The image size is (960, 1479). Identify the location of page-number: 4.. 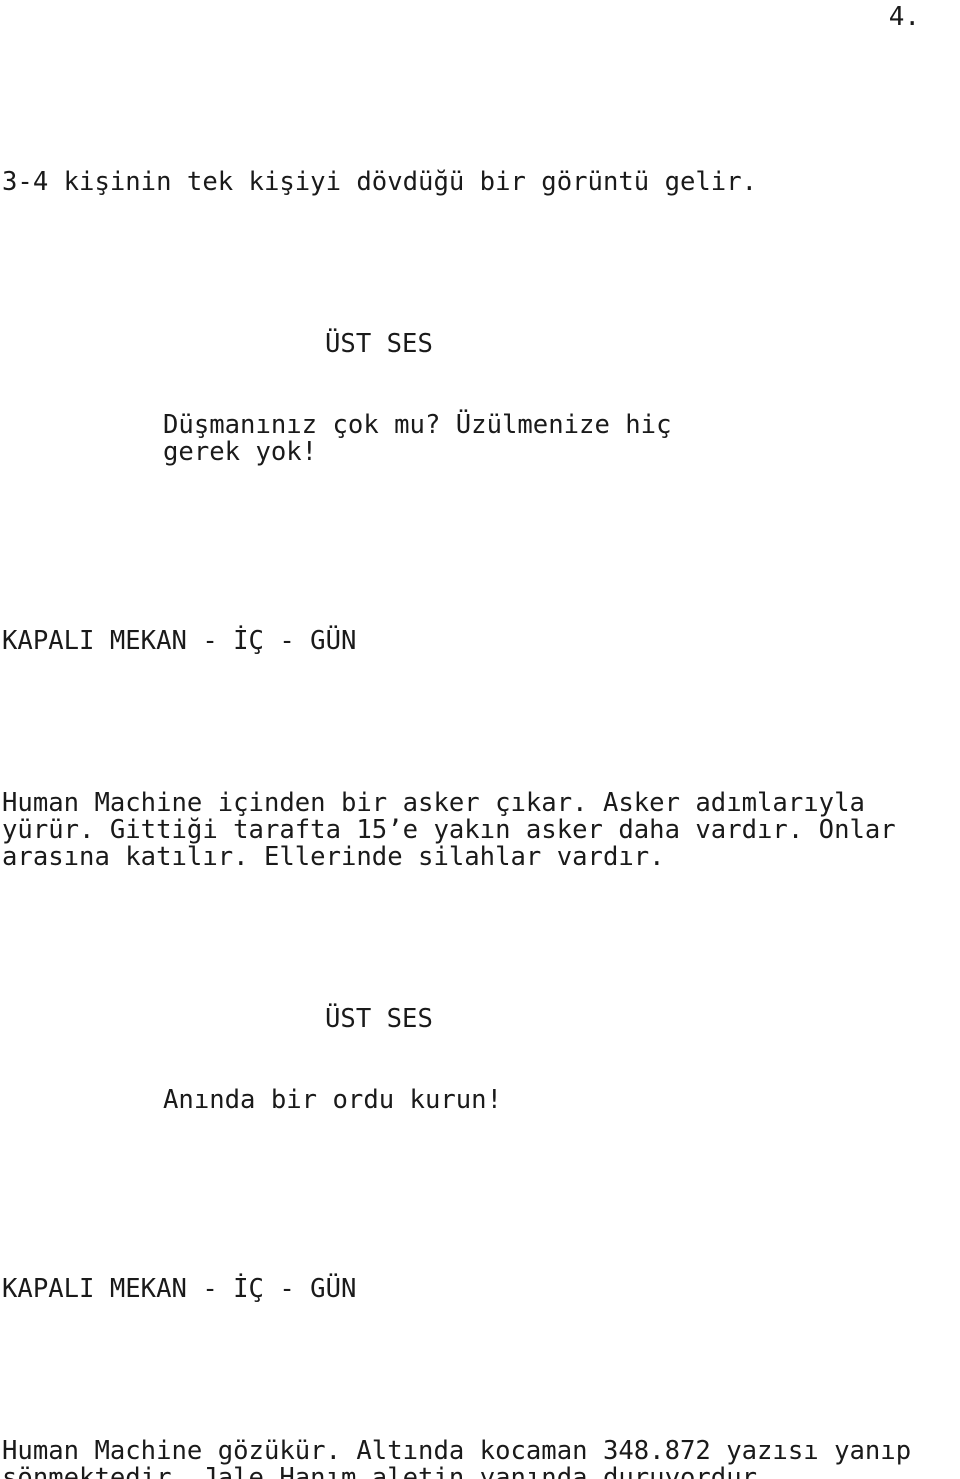
(904, 17).